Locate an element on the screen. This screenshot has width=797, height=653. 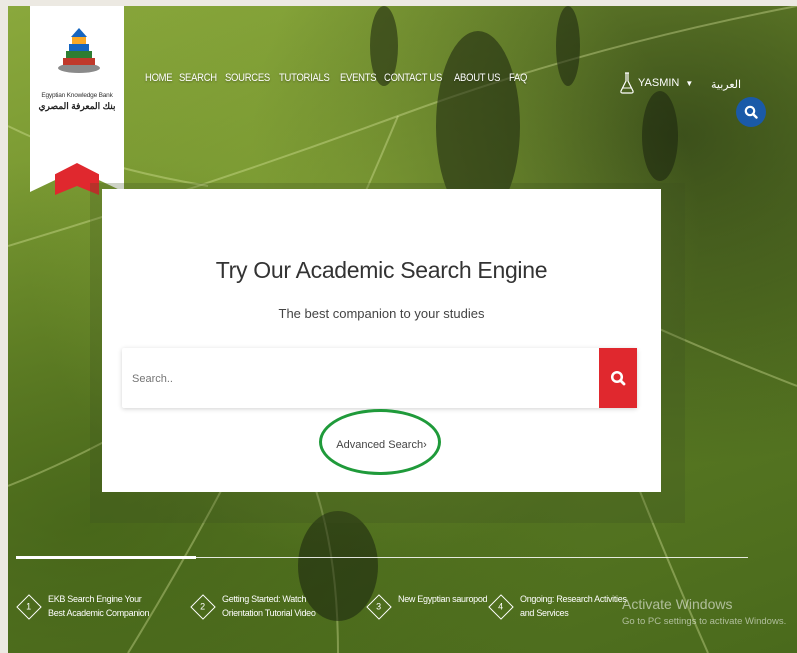
language-switch: العربية is located at coordinates (726, 84).